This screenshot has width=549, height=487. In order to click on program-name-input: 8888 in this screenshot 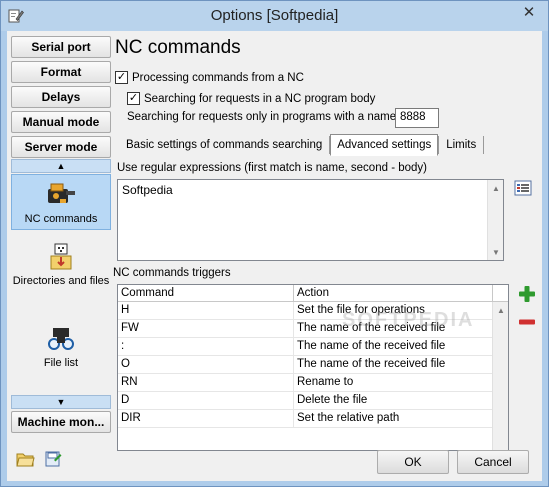, I will do `click(417, 118)`.